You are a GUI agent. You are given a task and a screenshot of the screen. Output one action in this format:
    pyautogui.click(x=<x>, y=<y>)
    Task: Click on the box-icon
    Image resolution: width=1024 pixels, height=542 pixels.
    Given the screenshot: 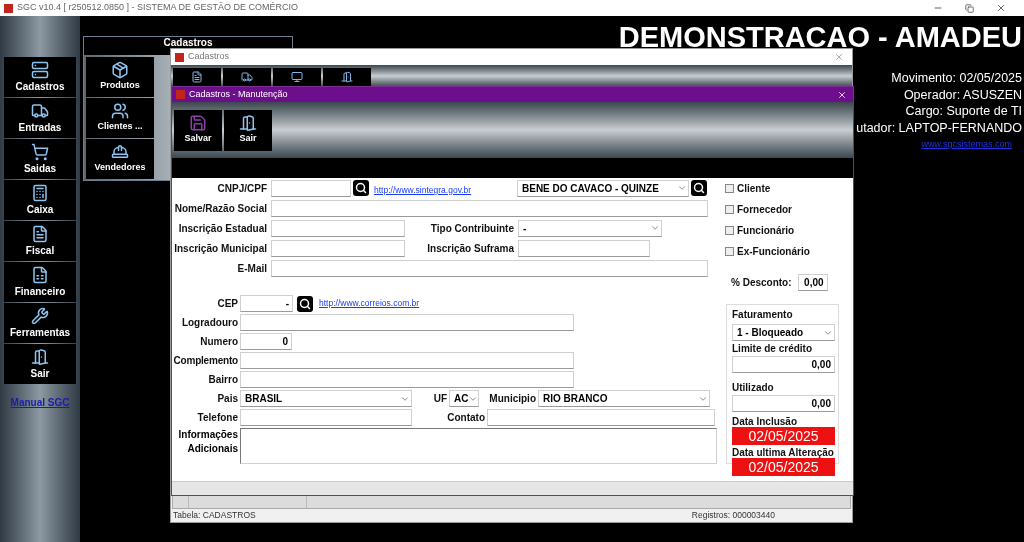 What is the action you would take?
    pyautogui.click(x=120, y=70)
    